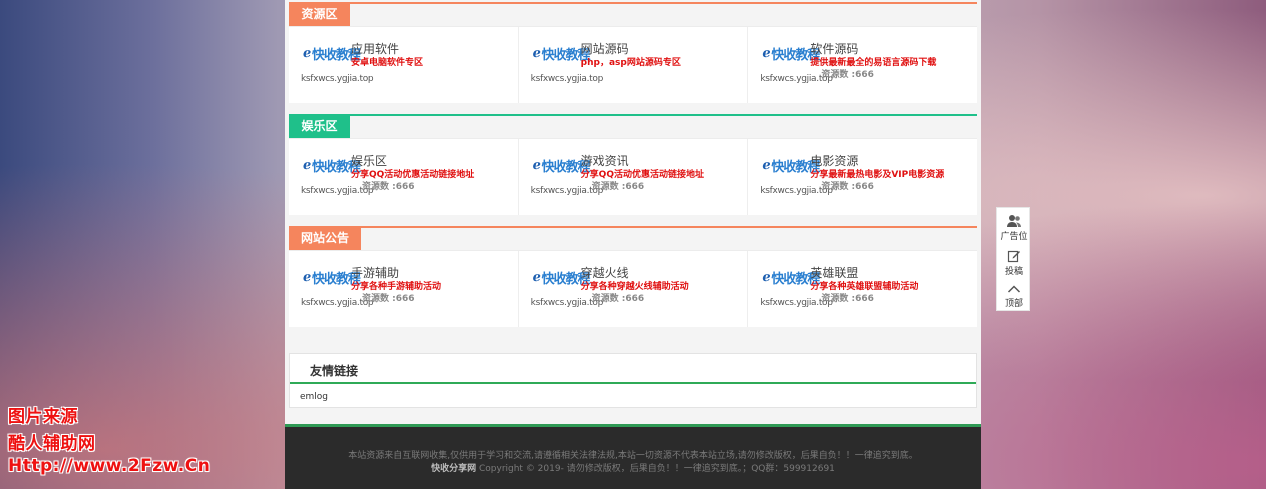  I want to click on back-to-top-label: 顶部, so click(1013, 304).